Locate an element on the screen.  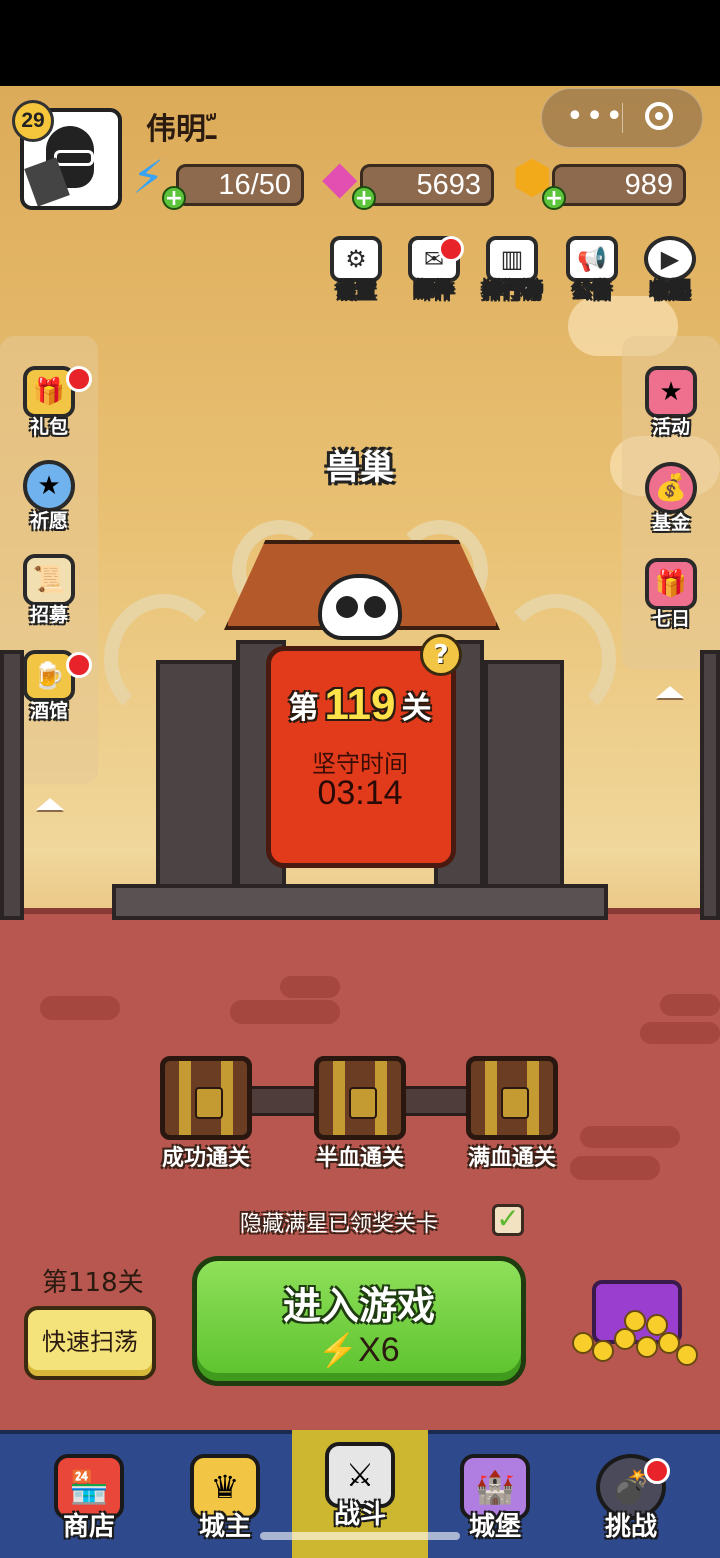
mail-notification-dot is located at coordinates (451, 249).